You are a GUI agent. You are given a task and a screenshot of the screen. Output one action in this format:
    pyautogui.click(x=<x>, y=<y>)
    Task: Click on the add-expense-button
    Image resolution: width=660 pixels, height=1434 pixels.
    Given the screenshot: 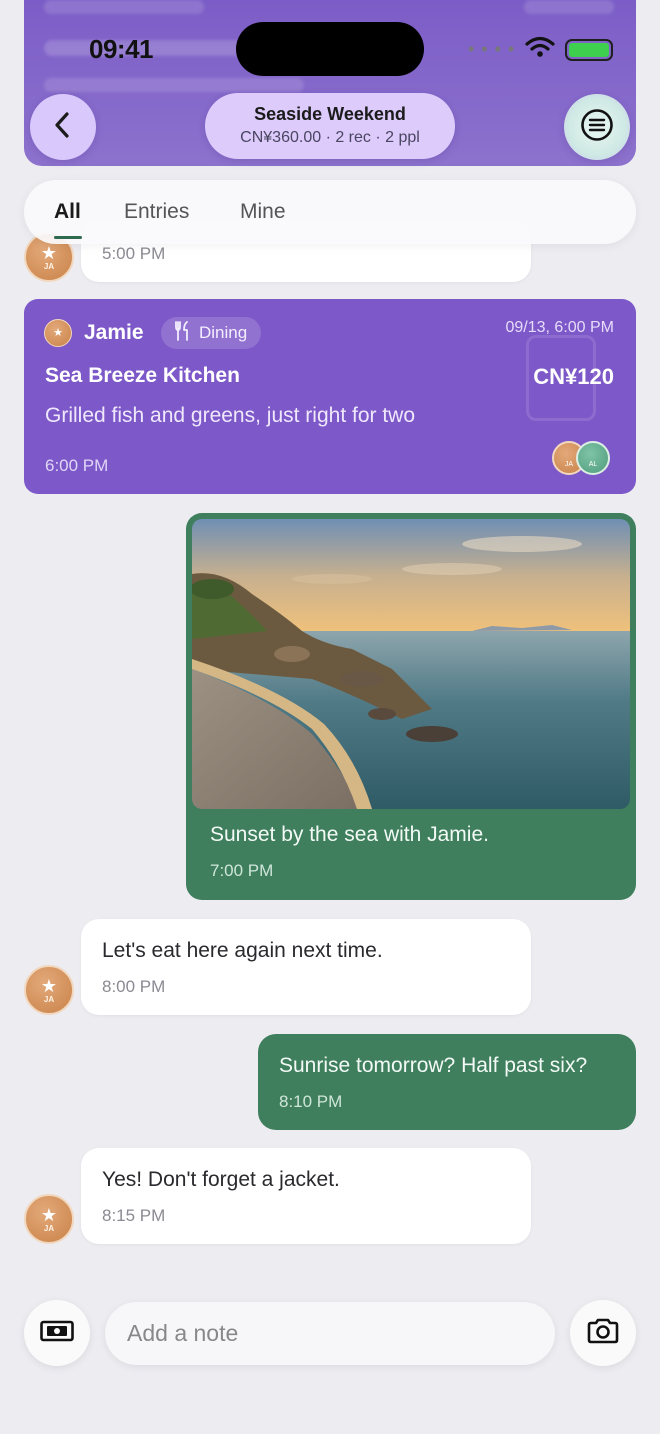 What is the action you would take?
    pyautogui.click(x=57, y=1333)
    